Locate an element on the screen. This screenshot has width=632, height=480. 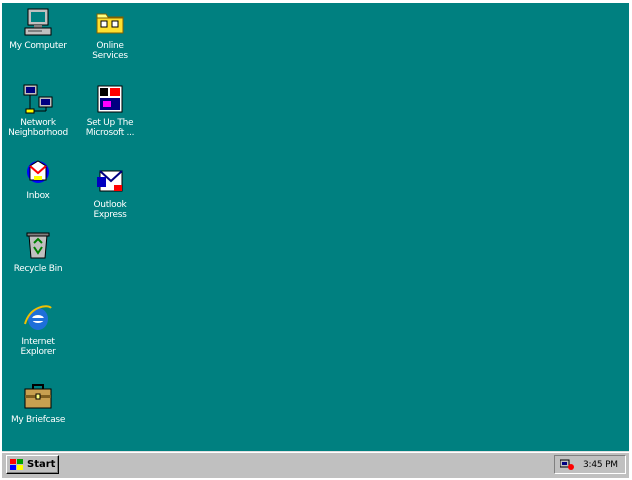
desktop-icon-label: Online Services is located at coordinates (110, 51).